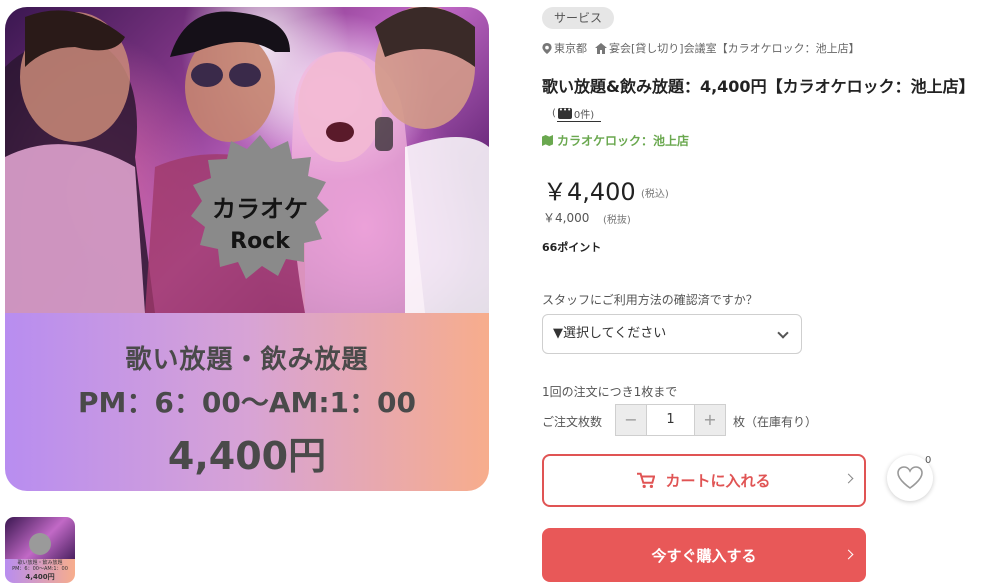  What do you see at coordinates (775, 422) in the screenshot?
I see `stock-status: 枚（在庫有り）` at bounding box center [775, 422].